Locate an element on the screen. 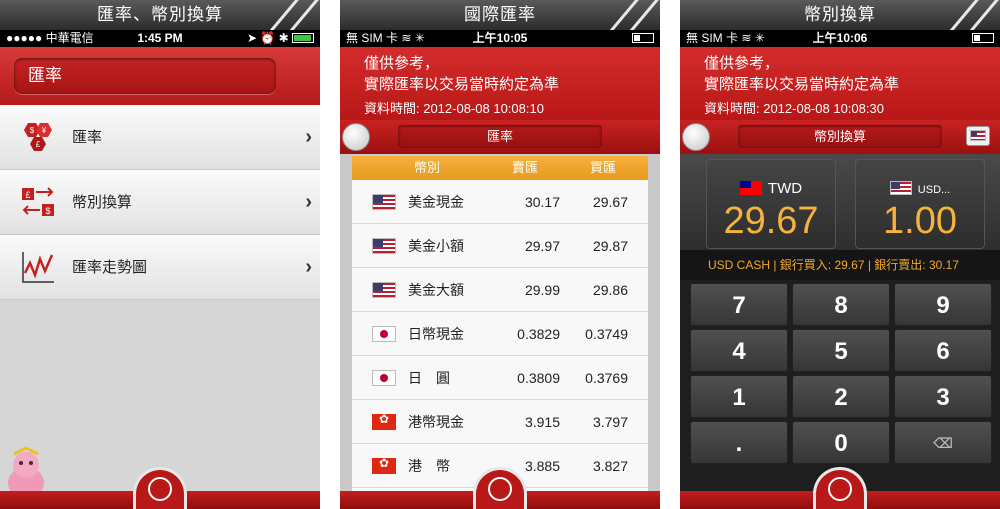 This screenshot has height=509, width=1000. table-row: 美金大額 29.99 29.86 is located at coordinates (500, 290).